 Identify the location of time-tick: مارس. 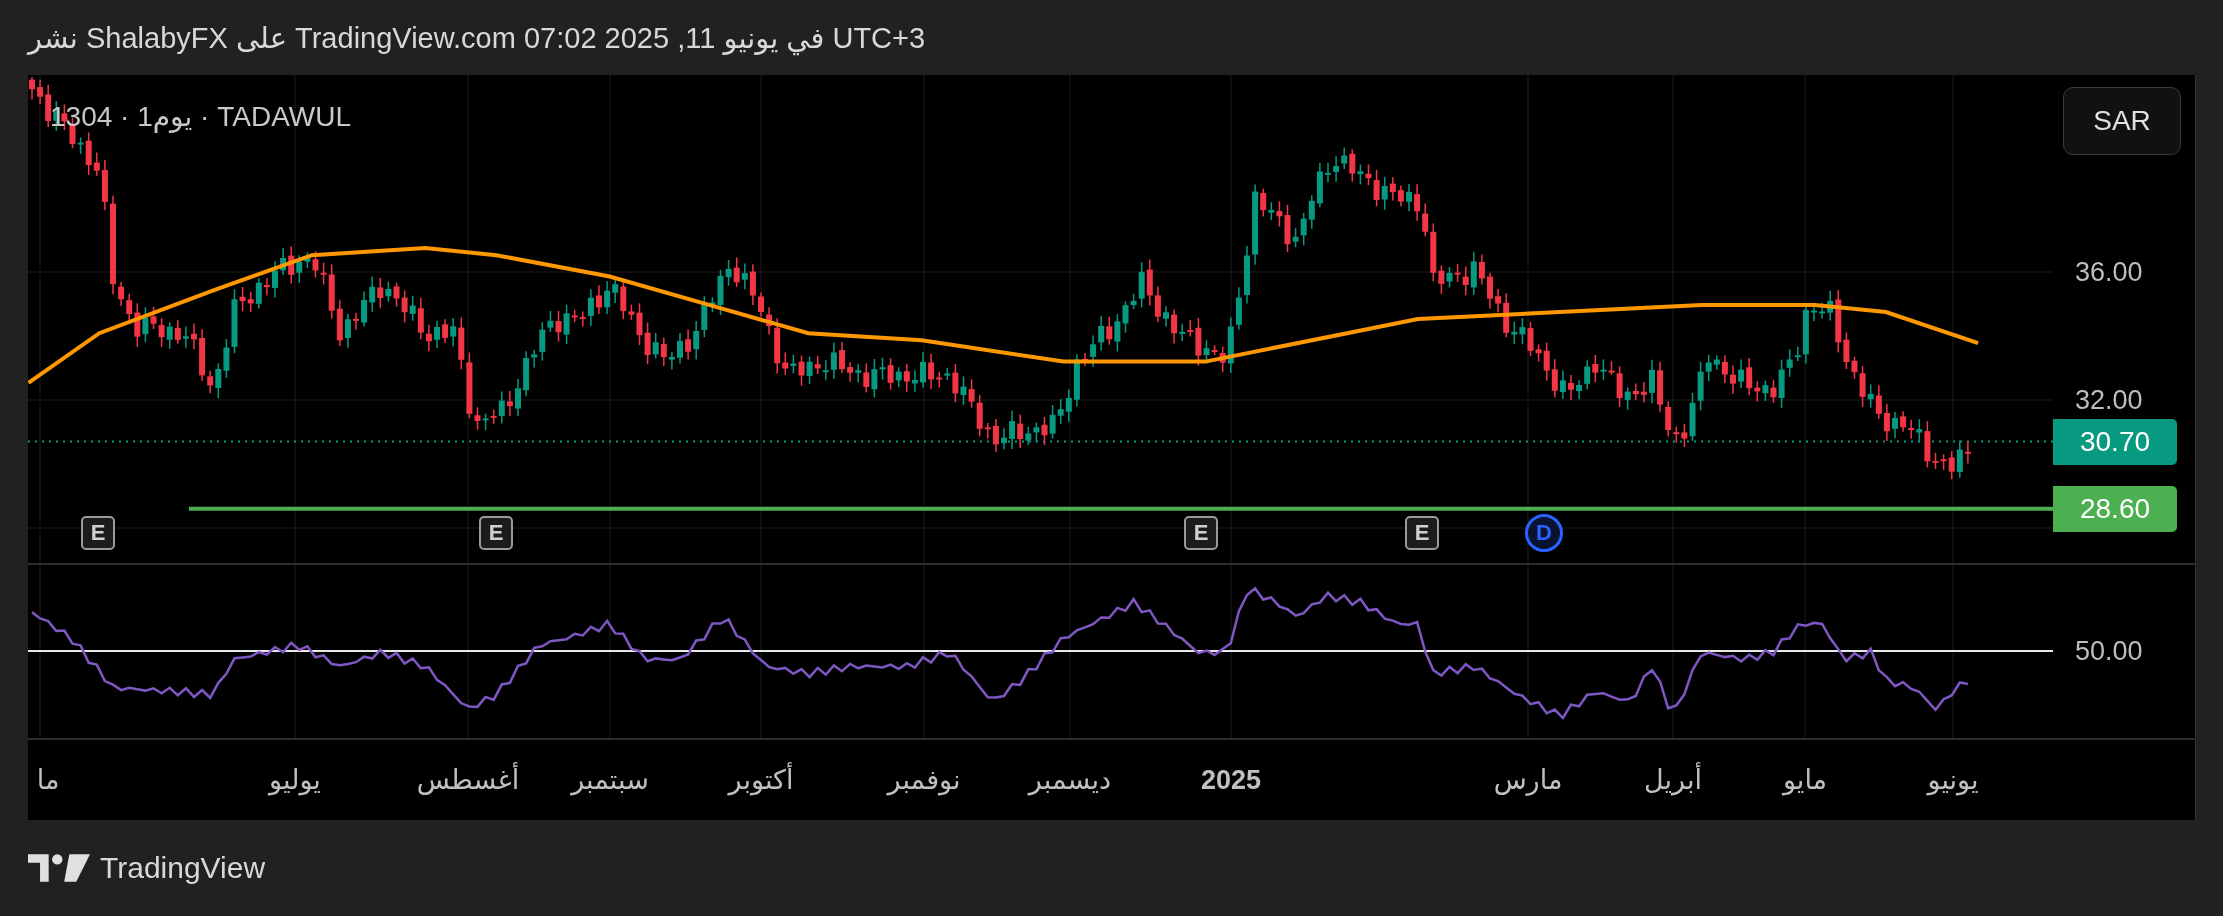
(1528, 780).